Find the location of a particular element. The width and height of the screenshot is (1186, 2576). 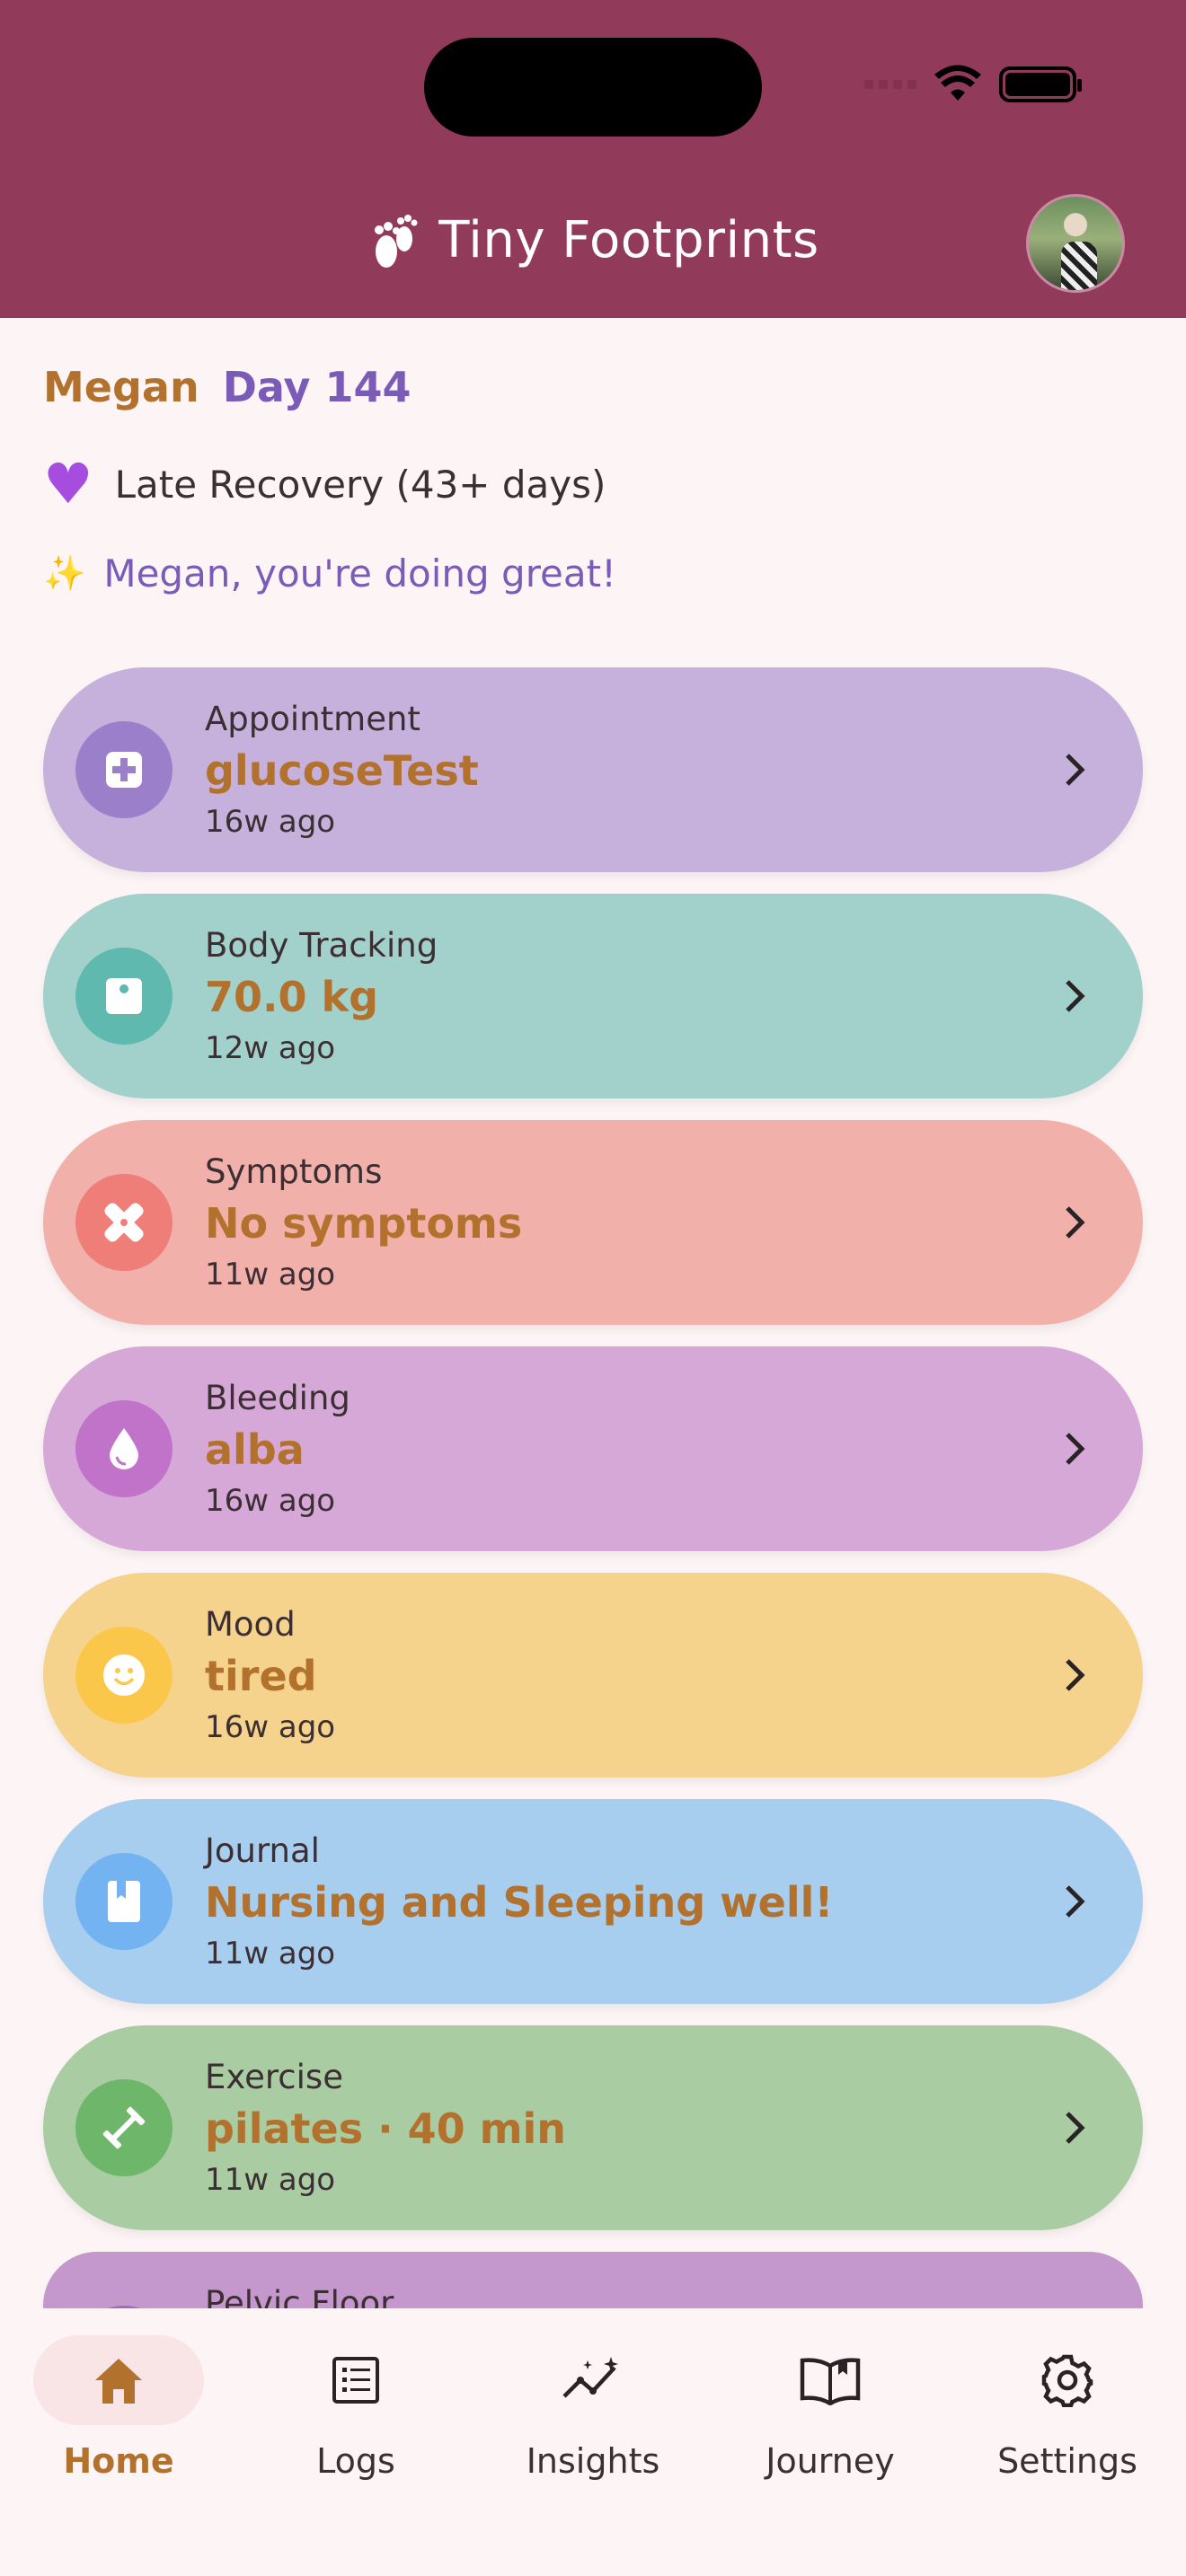

encouragement: ✨ Megan, you're doing great! is located at coordinates (329, 573).